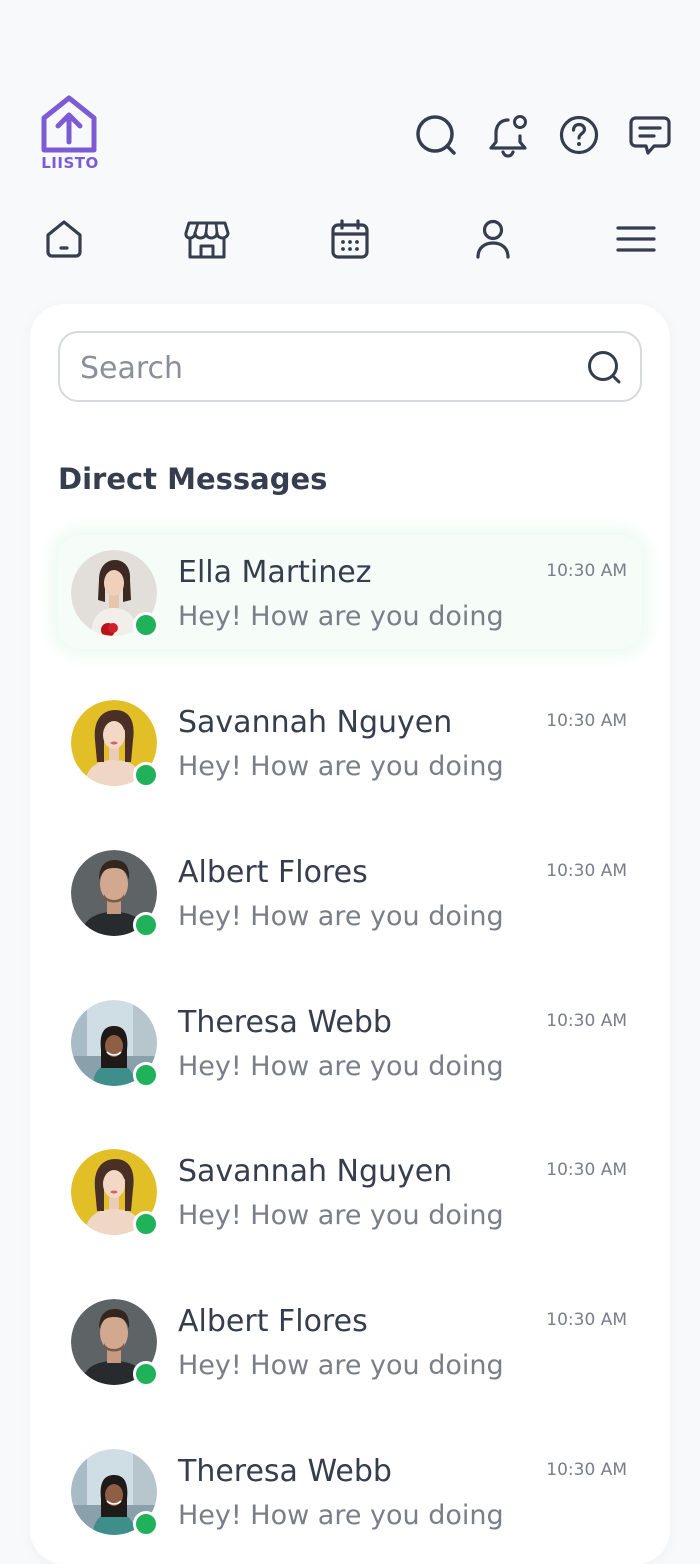  I want to click on nav-profile, so click(493, 239).